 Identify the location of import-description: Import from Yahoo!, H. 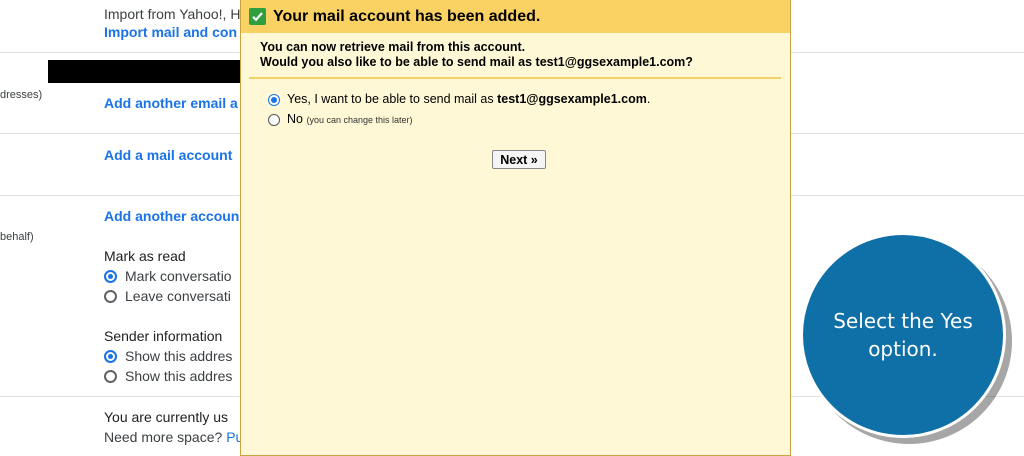
(172, 14).